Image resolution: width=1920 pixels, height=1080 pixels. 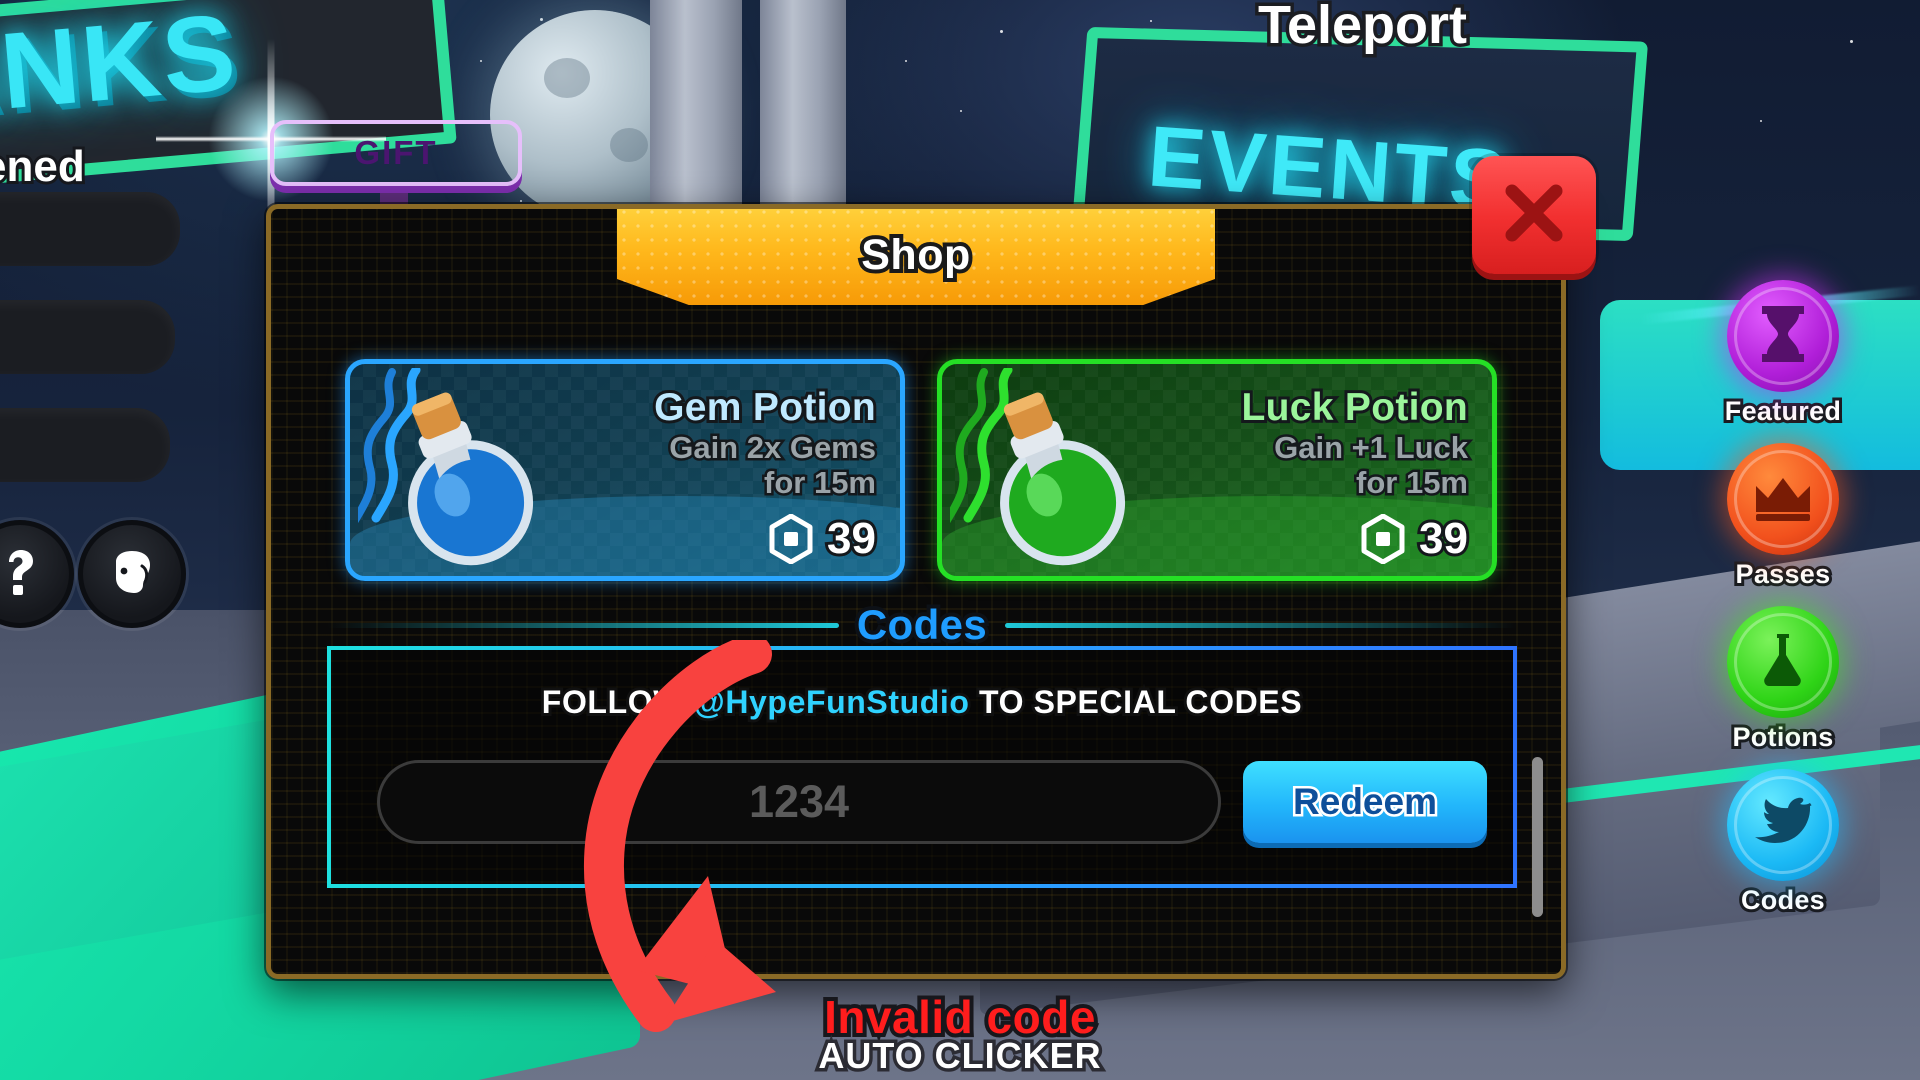 I want to click on follow-suffix: TO SPECIAL CODES, so click(x=1137, y=702).